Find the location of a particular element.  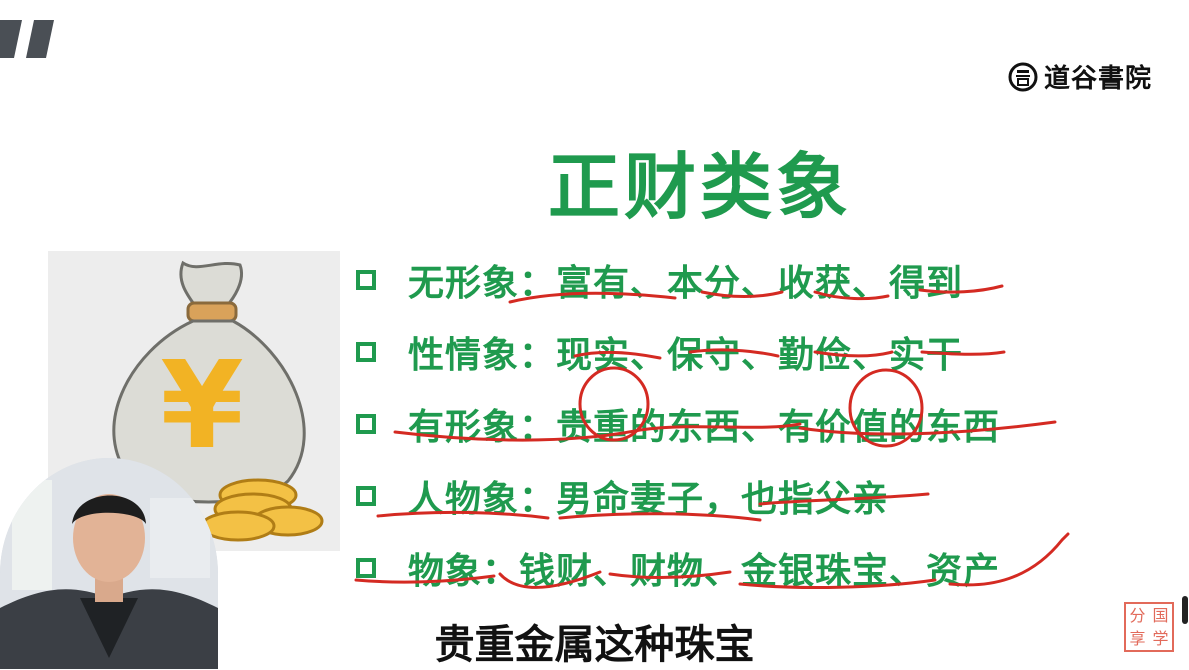

stamp-watermark: 分 国 享 学 is located at coordinates (1149, 627).